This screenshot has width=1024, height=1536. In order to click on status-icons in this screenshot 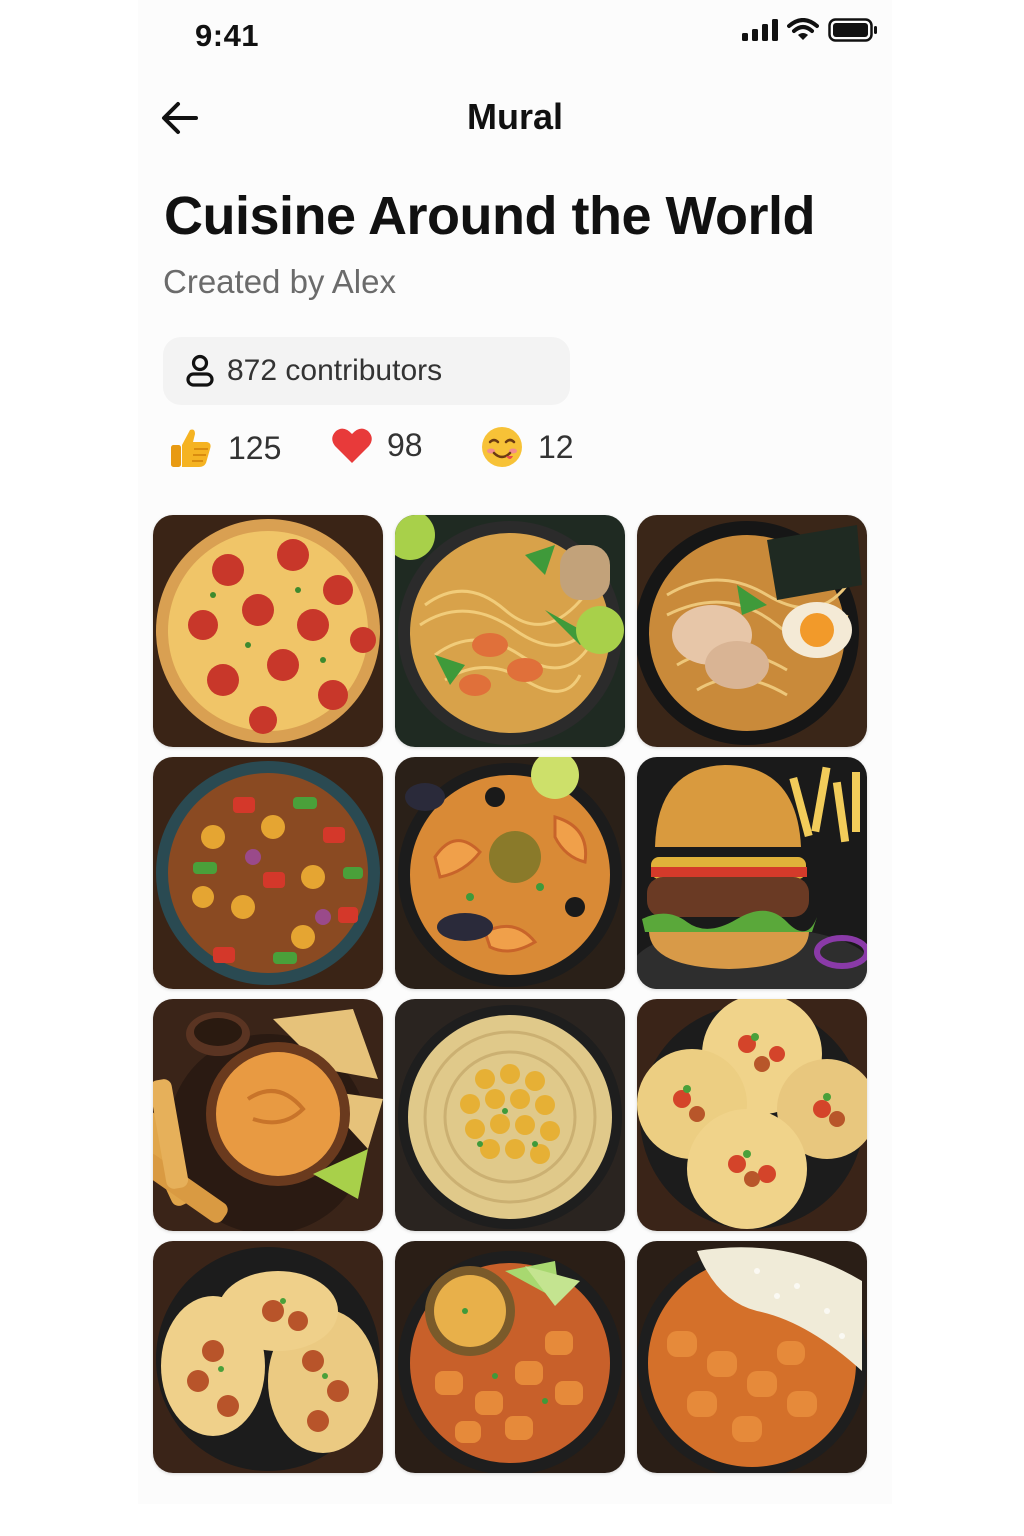, I will do `click(810, 30)`.